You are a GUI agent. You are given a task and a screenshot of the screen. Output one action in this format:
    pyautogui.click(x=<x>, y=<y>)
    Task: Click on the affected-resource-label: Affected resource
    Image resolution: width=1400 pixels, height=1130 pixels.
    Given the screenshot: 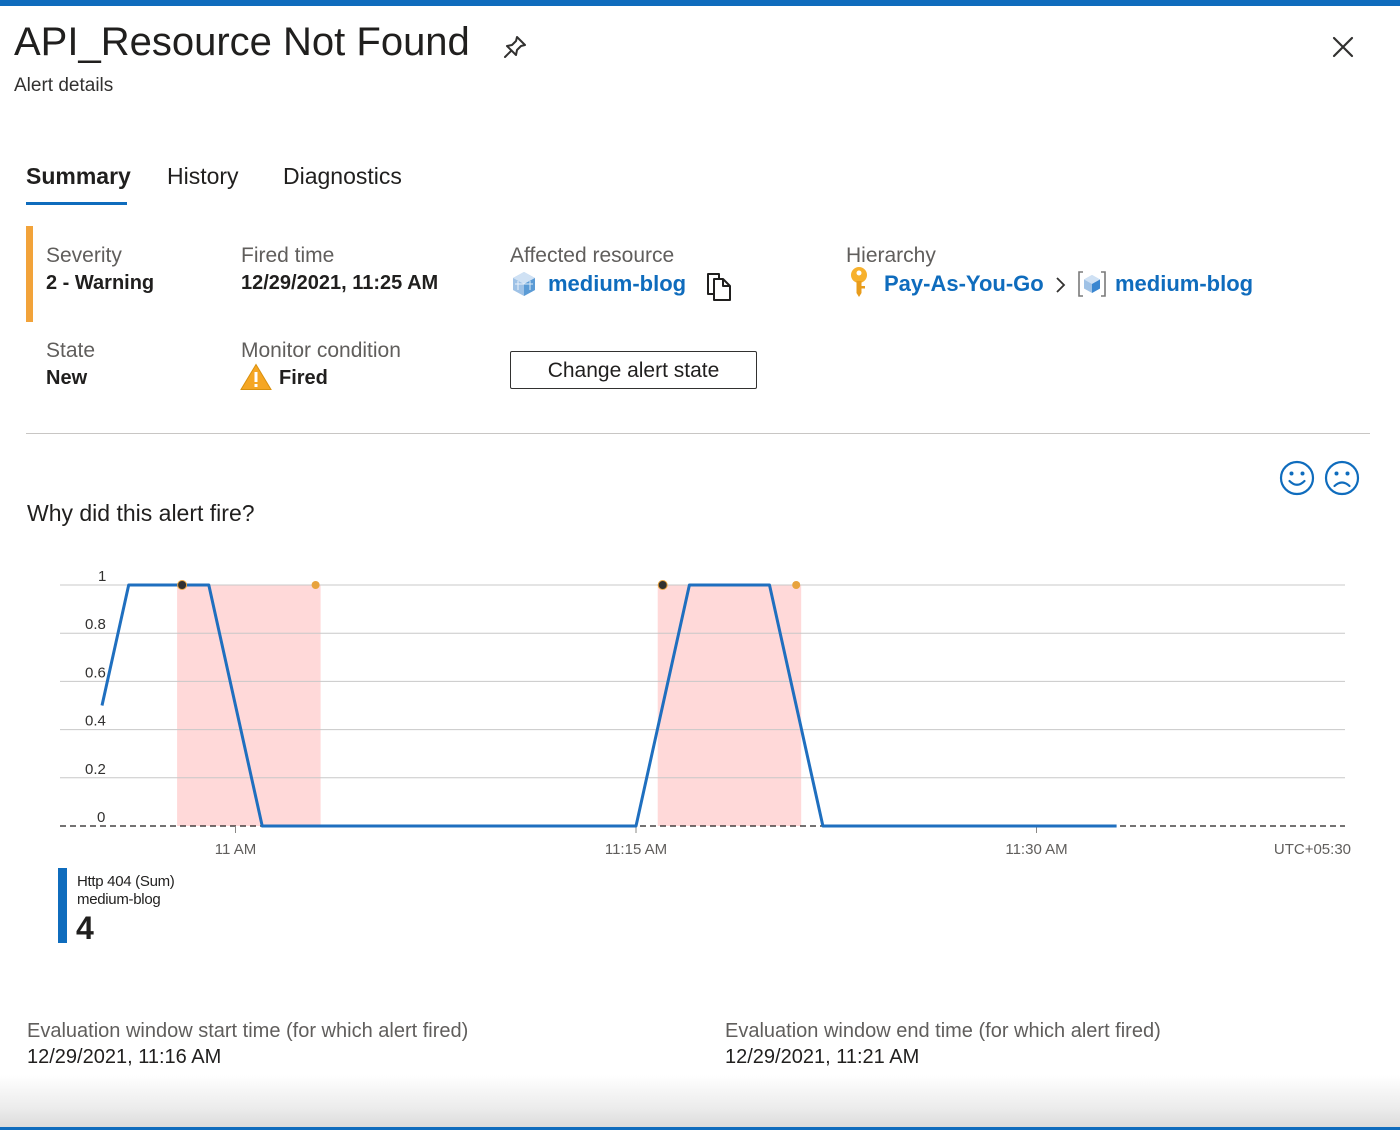 What is the action you would take?
    pyautogui.click(x=592, y=255)
    